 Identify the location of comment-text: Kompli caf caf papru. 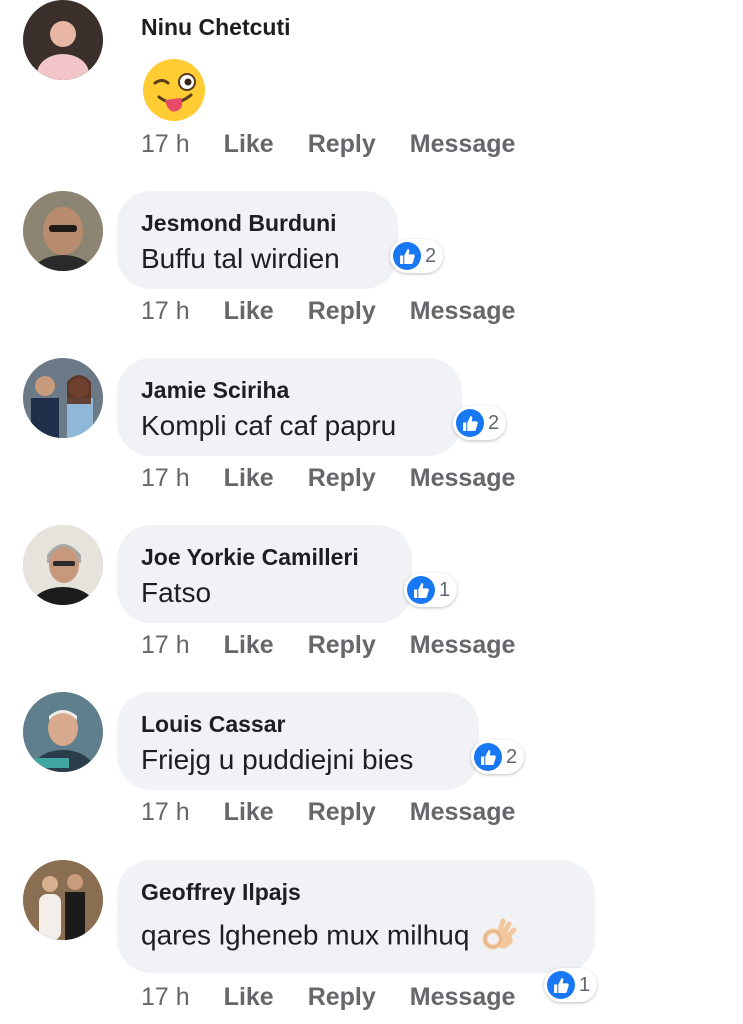
(269, 425).